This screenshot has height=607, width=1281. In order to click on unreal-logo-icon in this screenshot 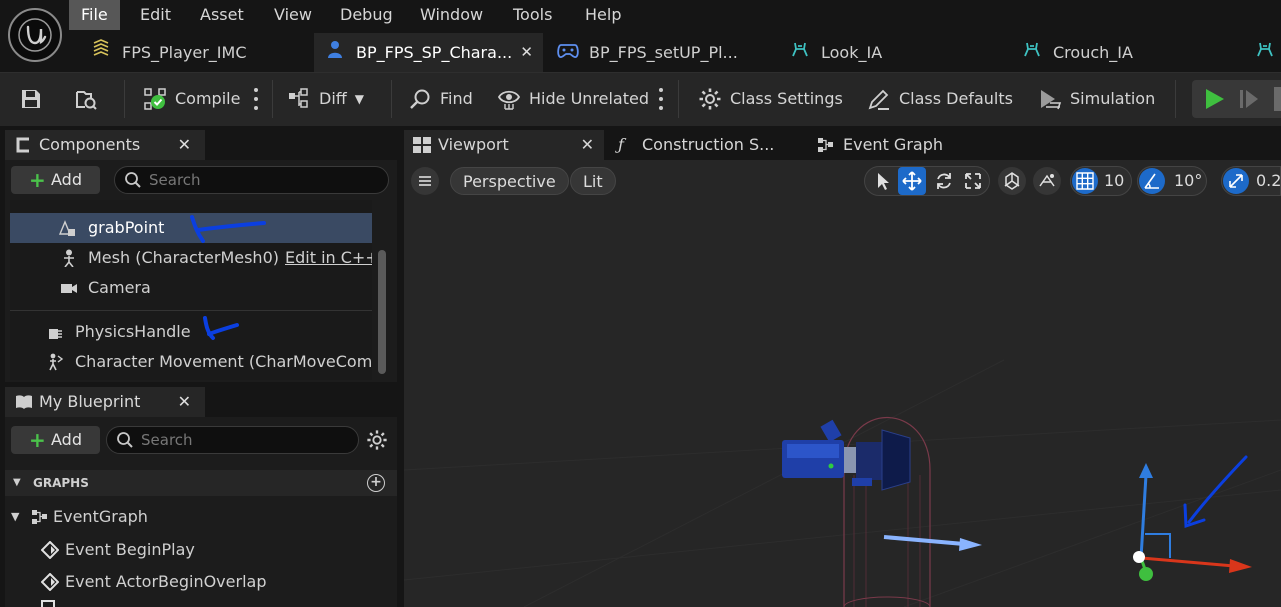, I will do `click(35, 35)`.